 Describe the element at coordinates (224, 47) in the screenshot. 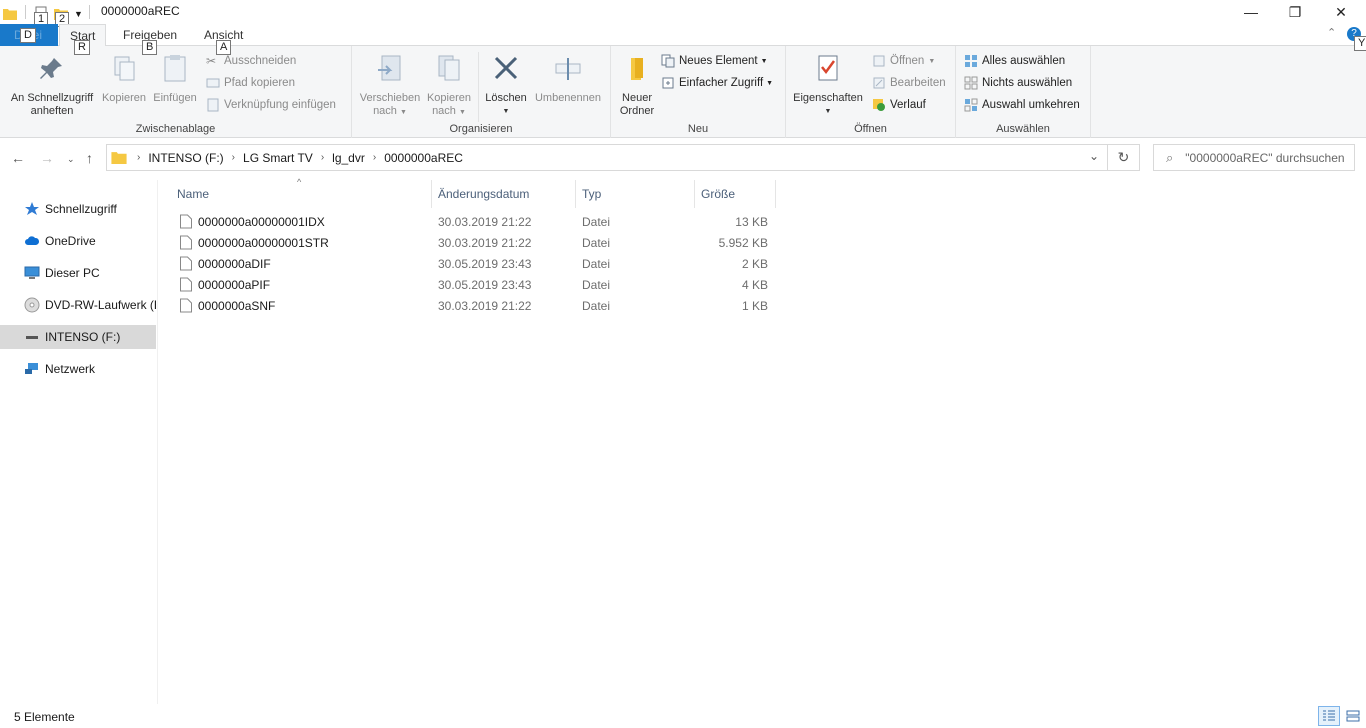

I see `keytip-ansicht: A` at that location.